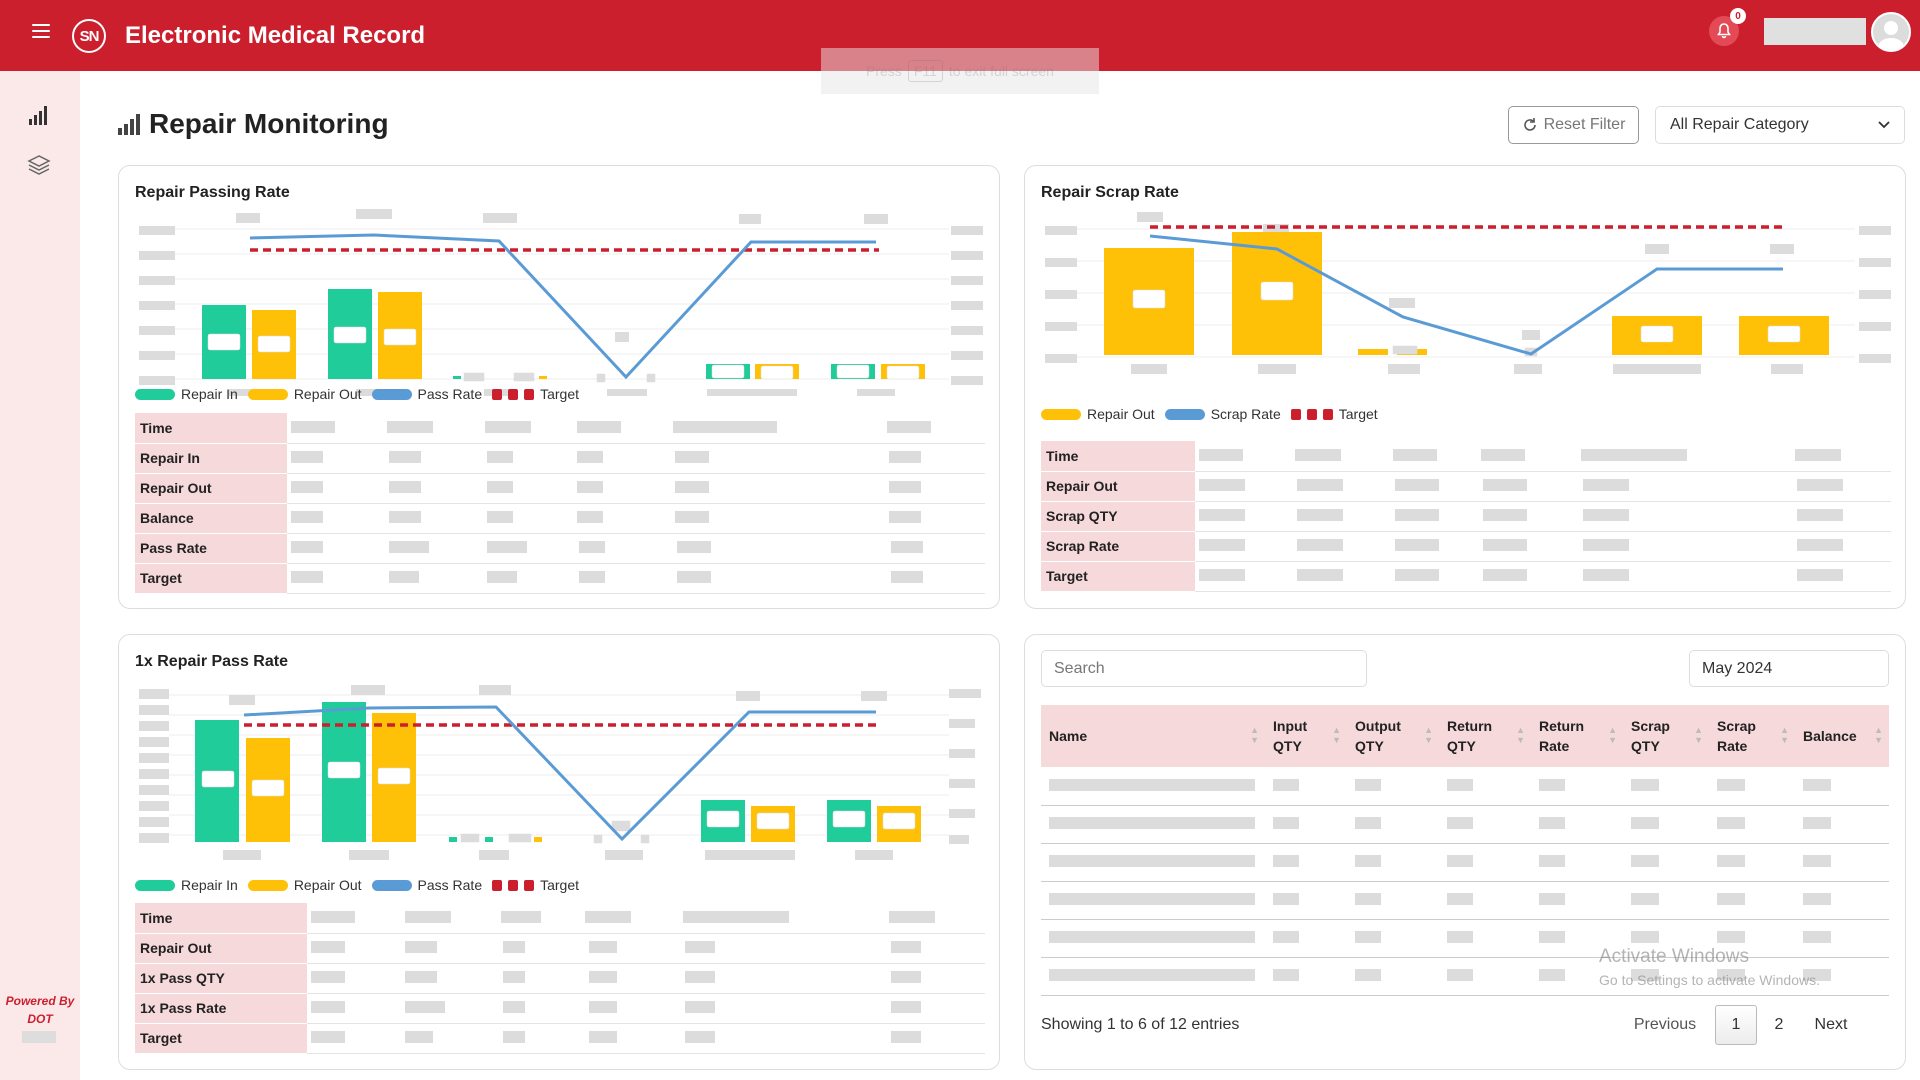 The width and height of the screenshot is (1920, 1080). Describe the element at coordinates (1393, 736) in the screenshot. I see `column-header-output-qty: Output QTY ▲ ▼` at that location.